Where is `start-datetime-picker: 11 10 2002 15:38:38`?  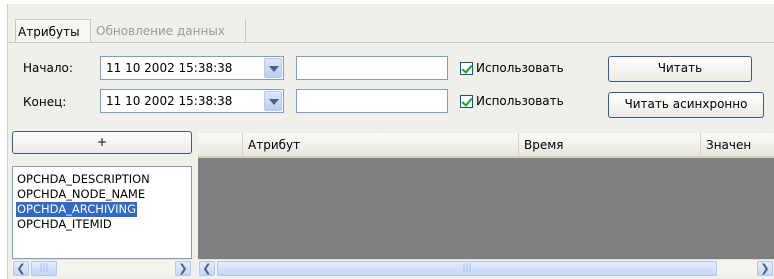 start-datetime-picker: 11 10 2002 15:38:38 is located at coordinates (192, 68).